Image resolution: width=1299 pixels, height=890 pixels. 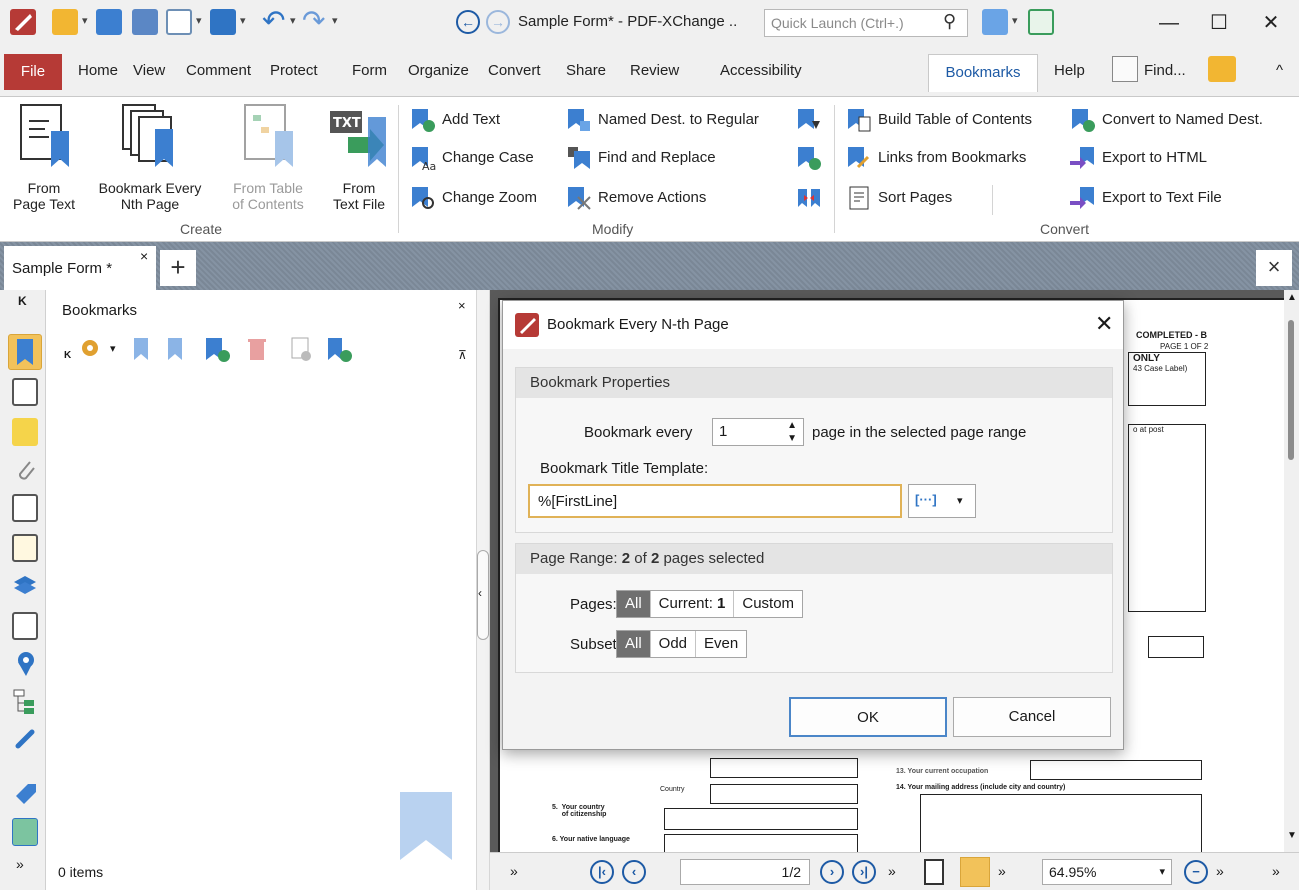 I want to click on close-panel-icon: ×, so click(x=462, y=305).